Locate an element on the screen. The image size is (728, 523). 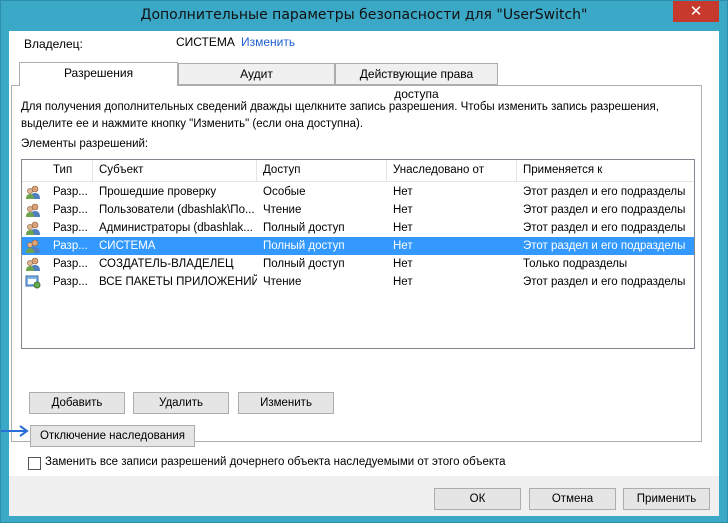
tab-effective-access: Действующие права доступа is located at coordinates (416, 82).